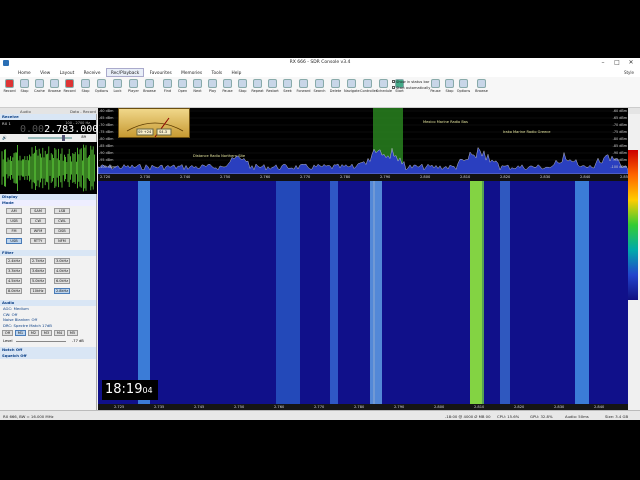 The height and width of the screenshot is (480, 640). What do you see at coordinates (33, 333) in the screenshot?
I see `memory-m2-button: M2` at bounding box center [33, 333].